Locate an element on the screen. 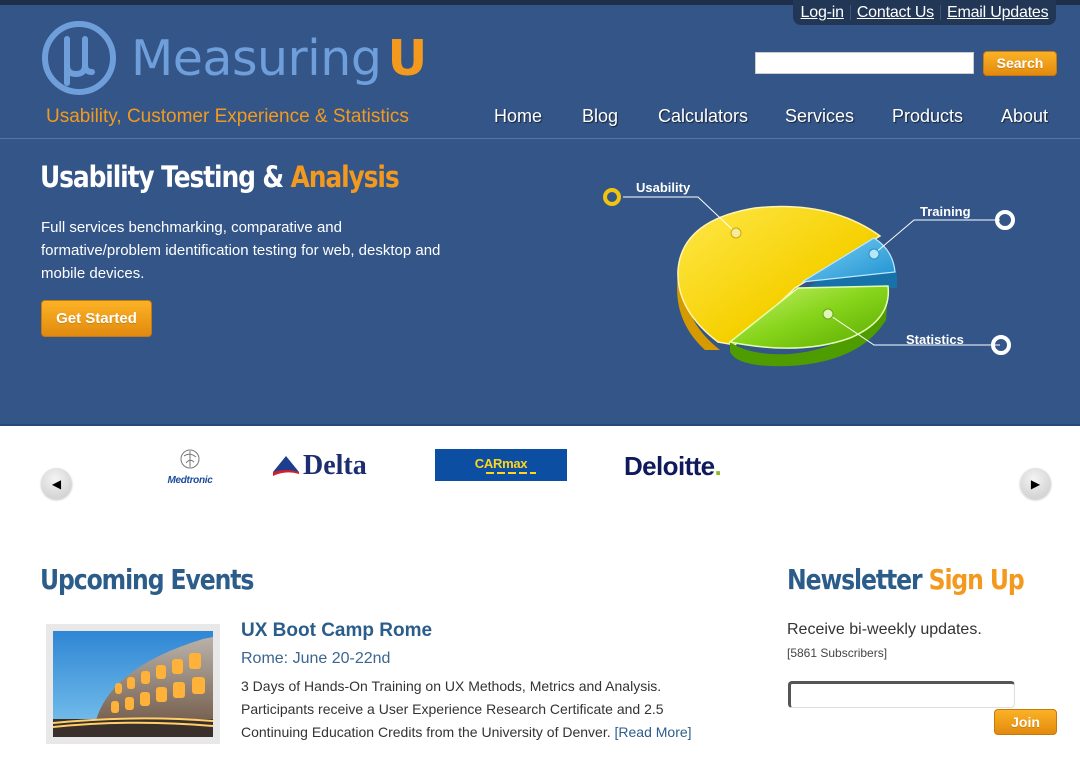  colosseum-image is located at coordinates (133, 684).